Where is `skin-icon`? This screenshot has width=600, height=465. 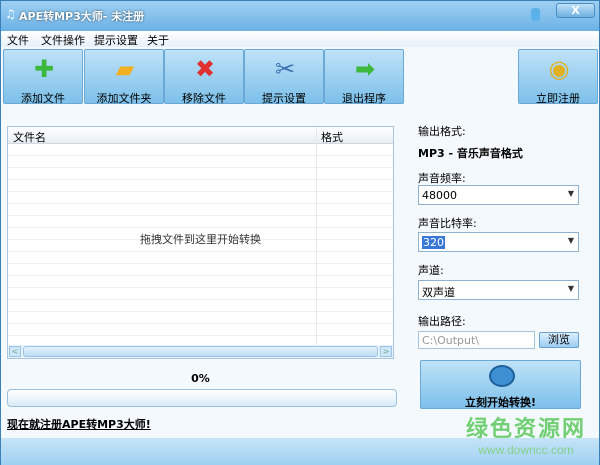
skin-icon is located at coordinates (535, 14).